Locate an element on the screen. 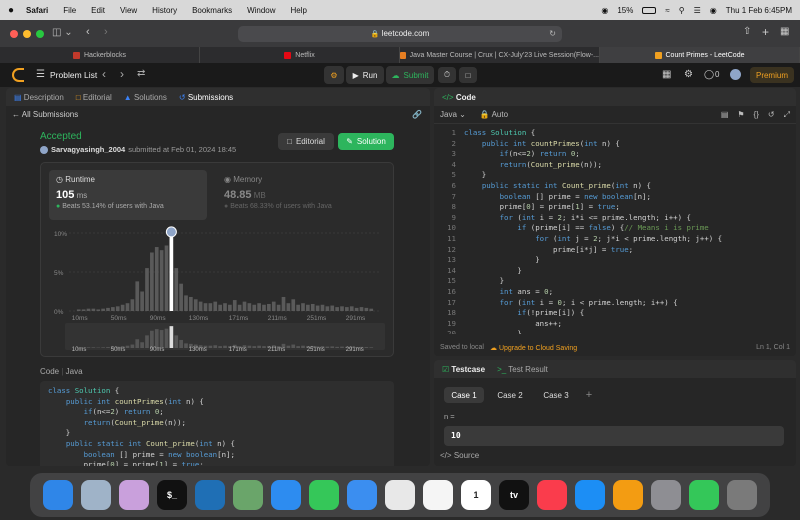 The width and height of the screenshot is (800, 520). code-line: 15 } is located at coordinates (615, 281).